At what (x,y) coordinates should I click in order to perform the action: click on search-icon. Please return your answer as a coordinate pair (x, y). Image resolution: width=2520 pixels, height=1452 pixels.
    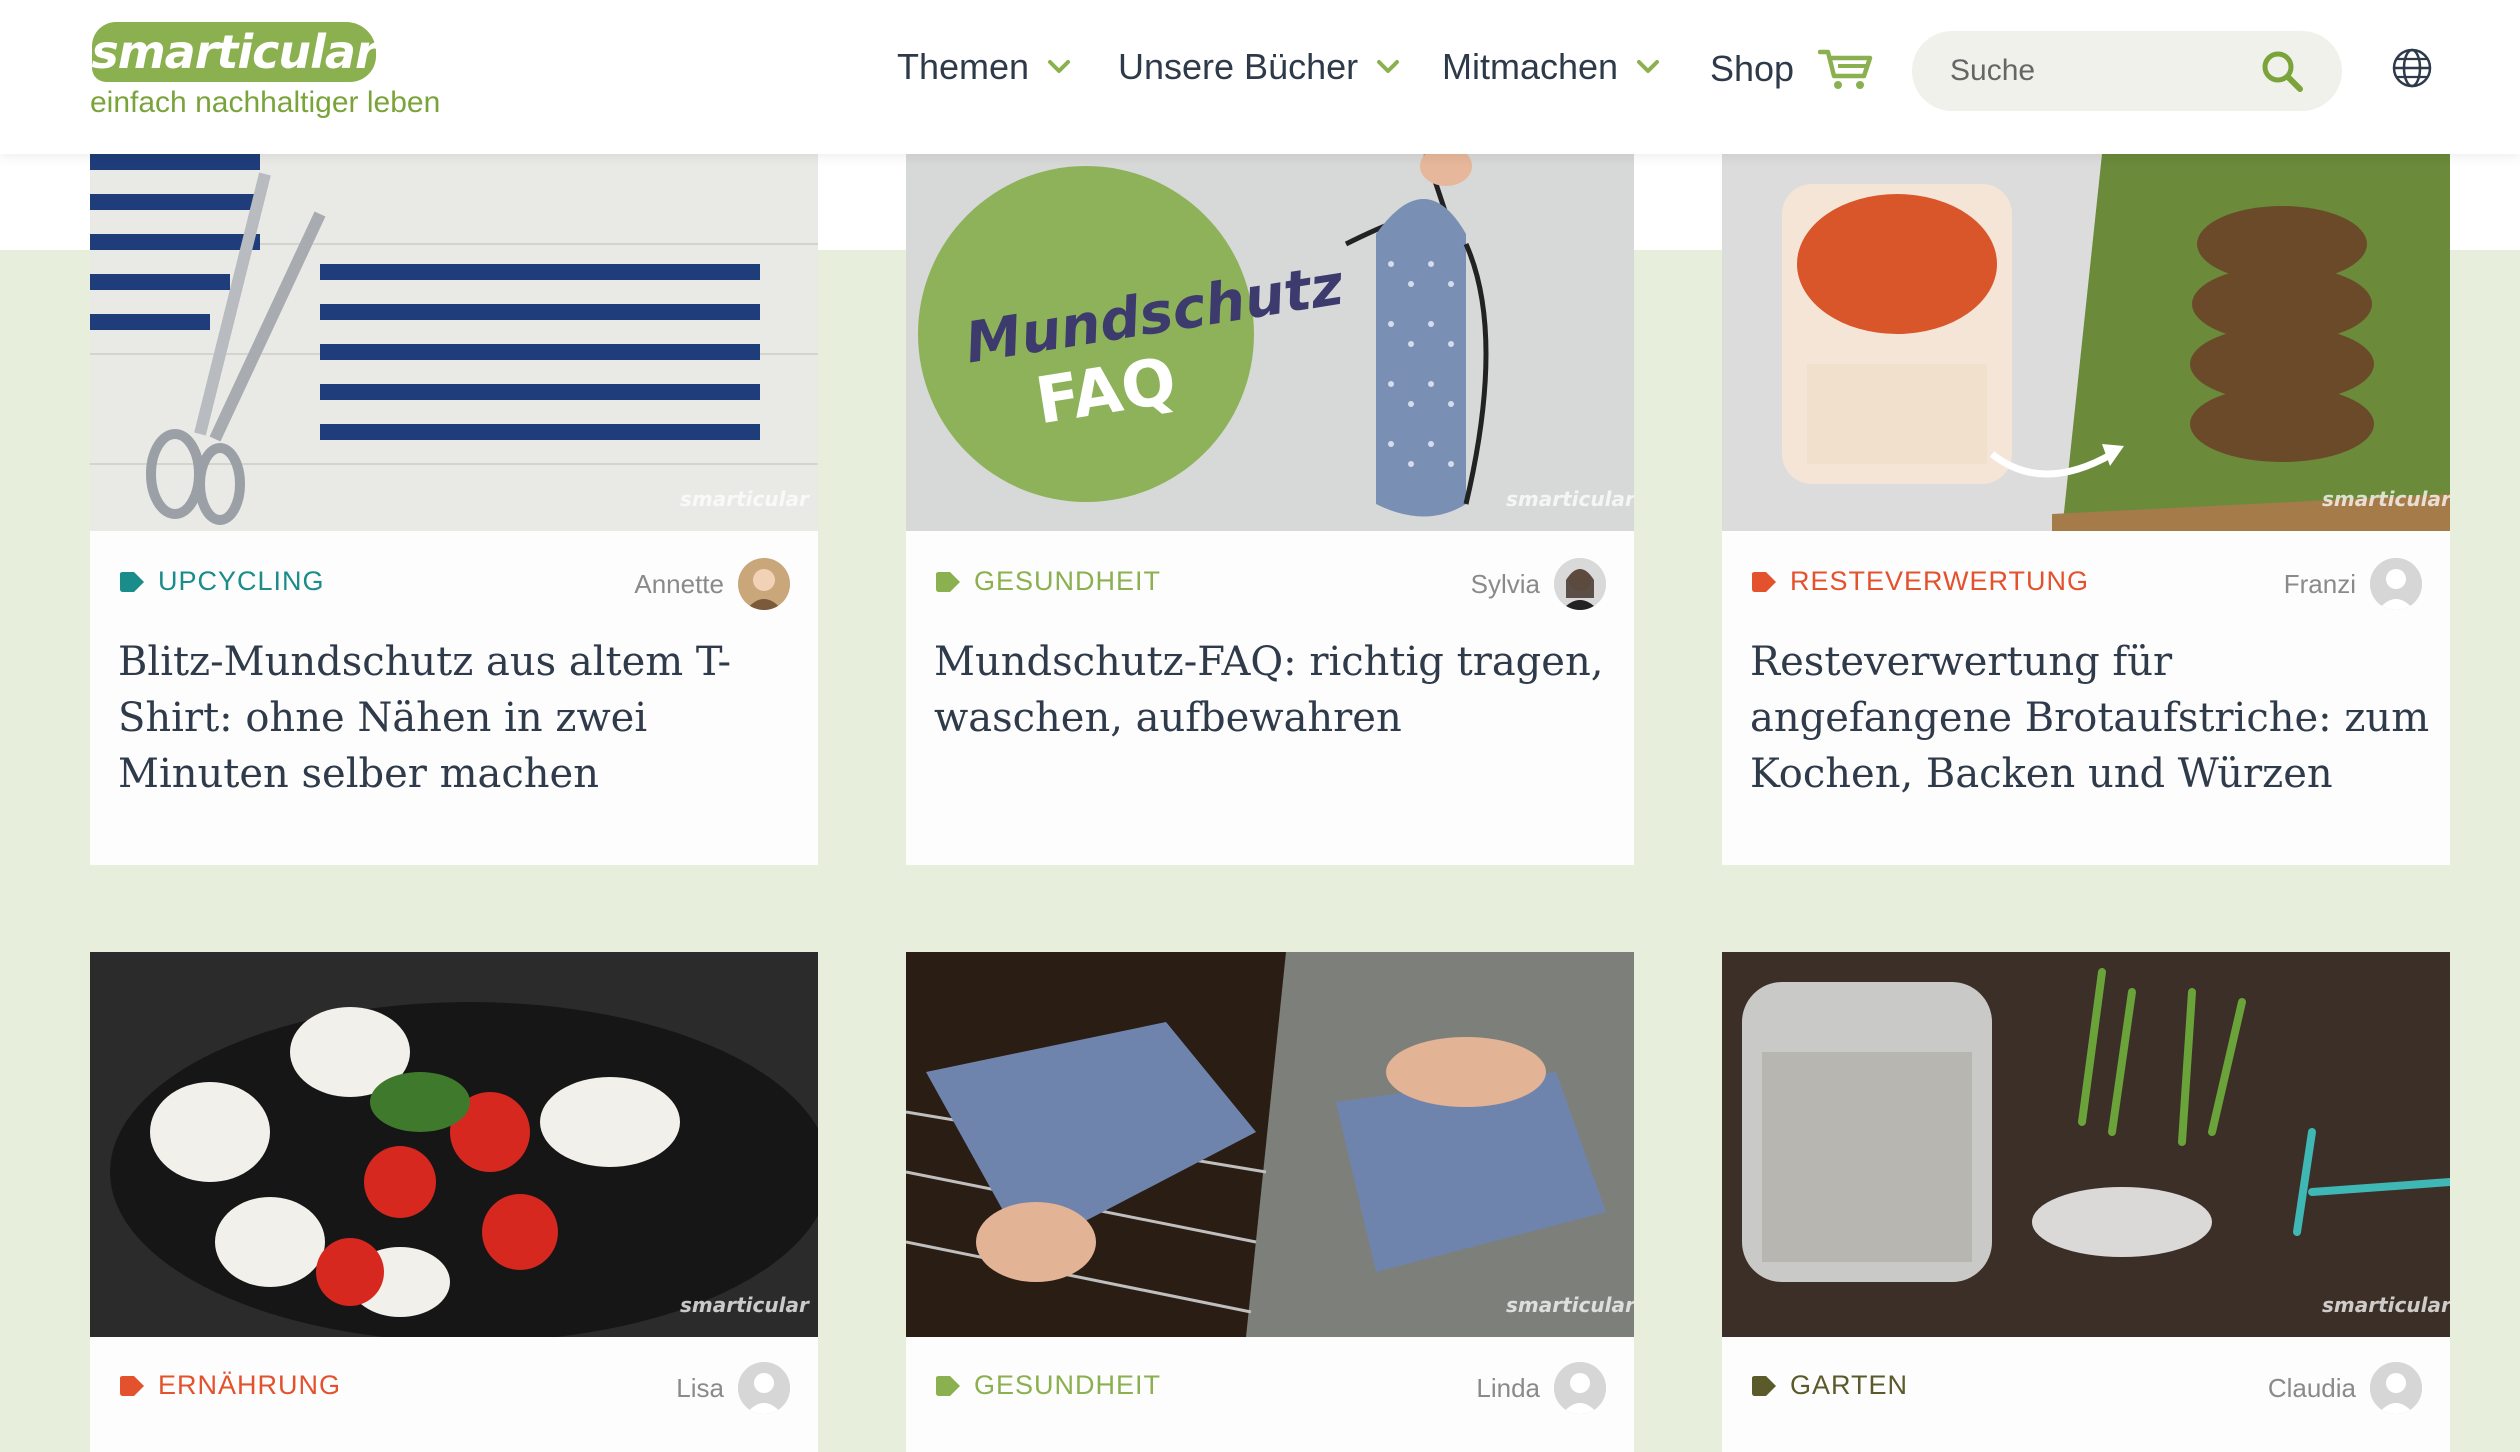
    Looking at the image, I should click on (2282, 71).